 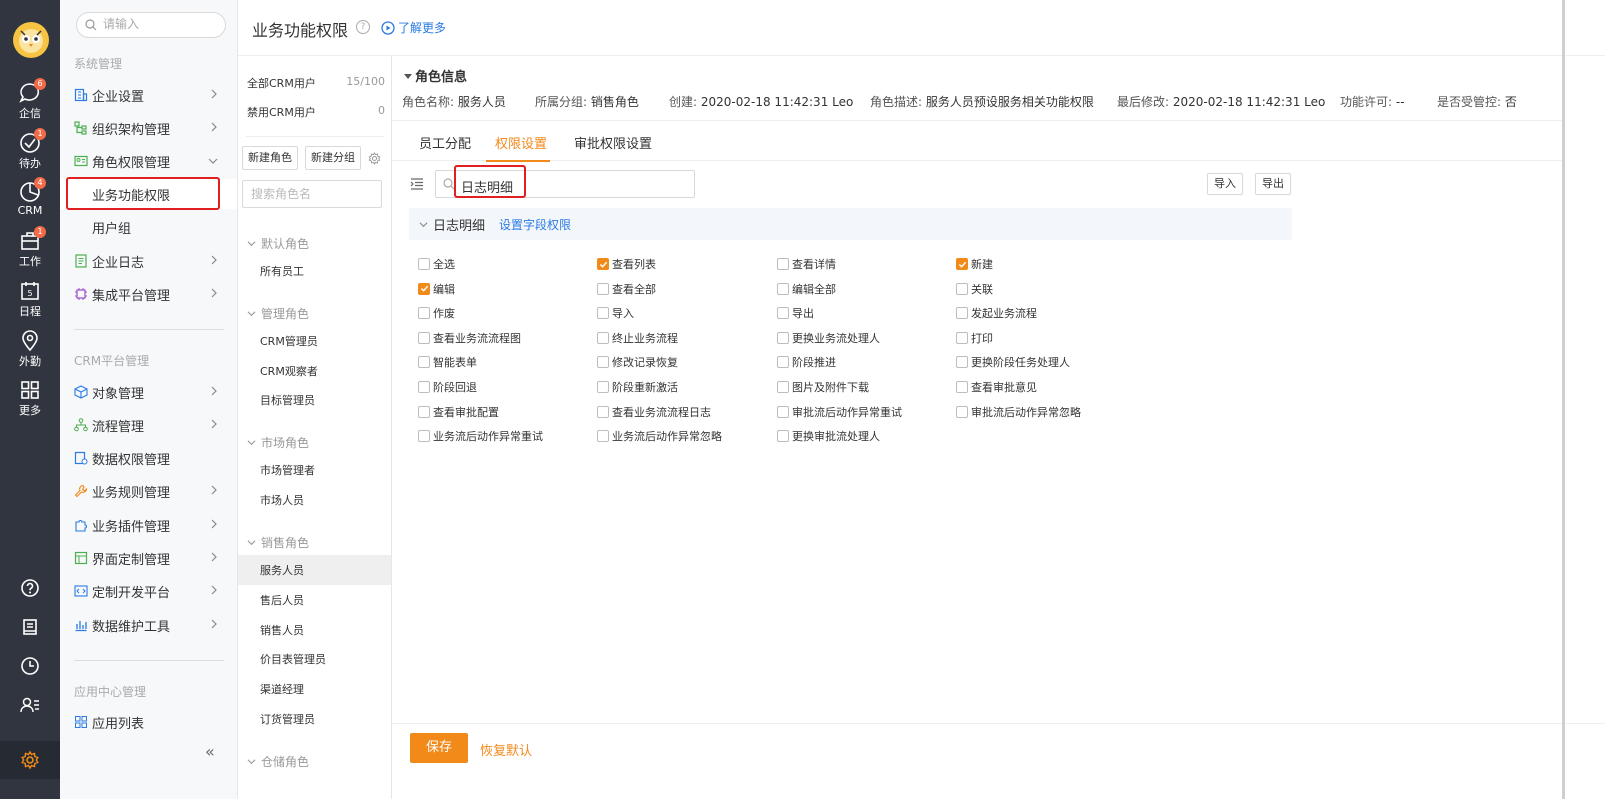 I want to click on nav-item-integration: 集成平台管理, so click(x=148, y=294).